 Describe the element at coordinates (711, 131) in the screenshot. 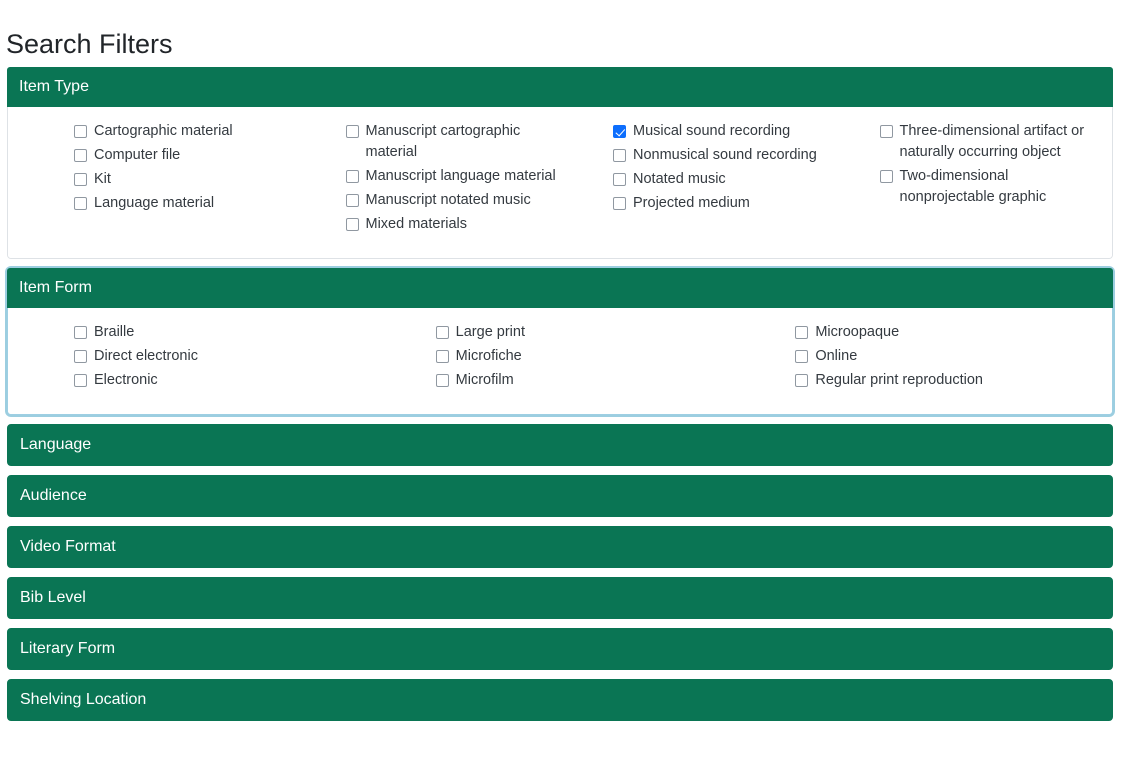

I see `checkbox-label: Musical sound recording` at that location.